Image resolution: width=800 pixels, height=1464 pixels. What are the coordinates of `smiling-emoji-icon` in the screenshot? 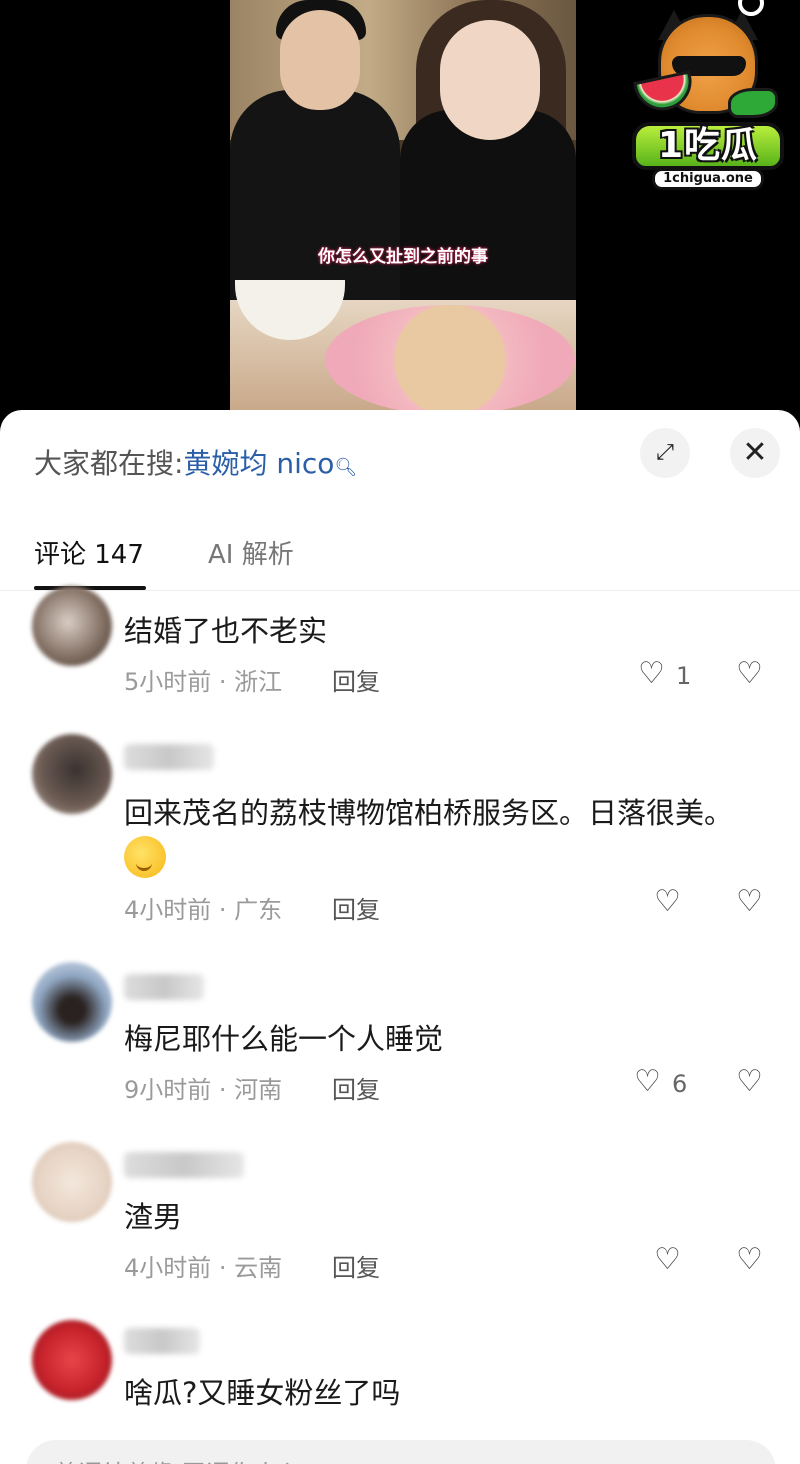 It's located at (145, 857).